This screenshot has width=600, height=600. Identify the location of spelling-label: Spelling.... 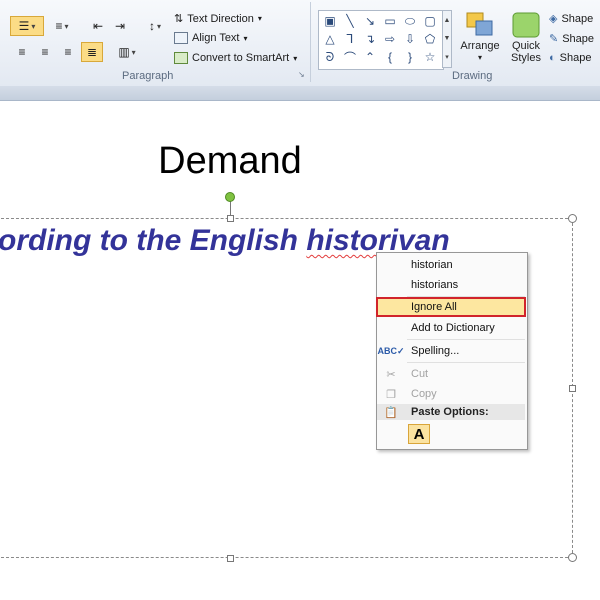
(435, 351).